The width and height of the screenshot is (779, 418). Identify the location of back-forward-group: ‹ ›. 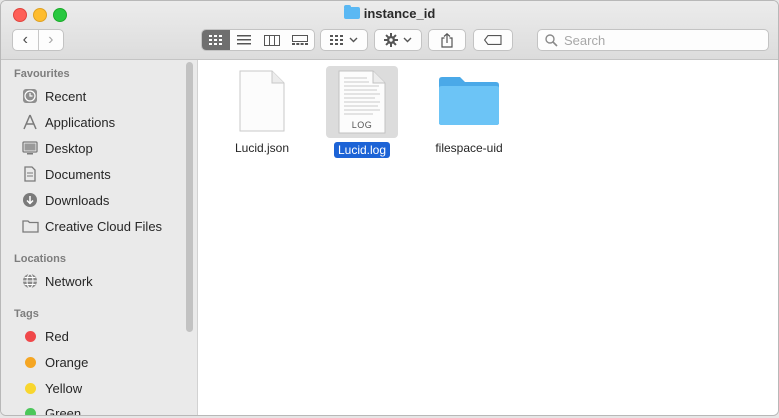
(38, 40).